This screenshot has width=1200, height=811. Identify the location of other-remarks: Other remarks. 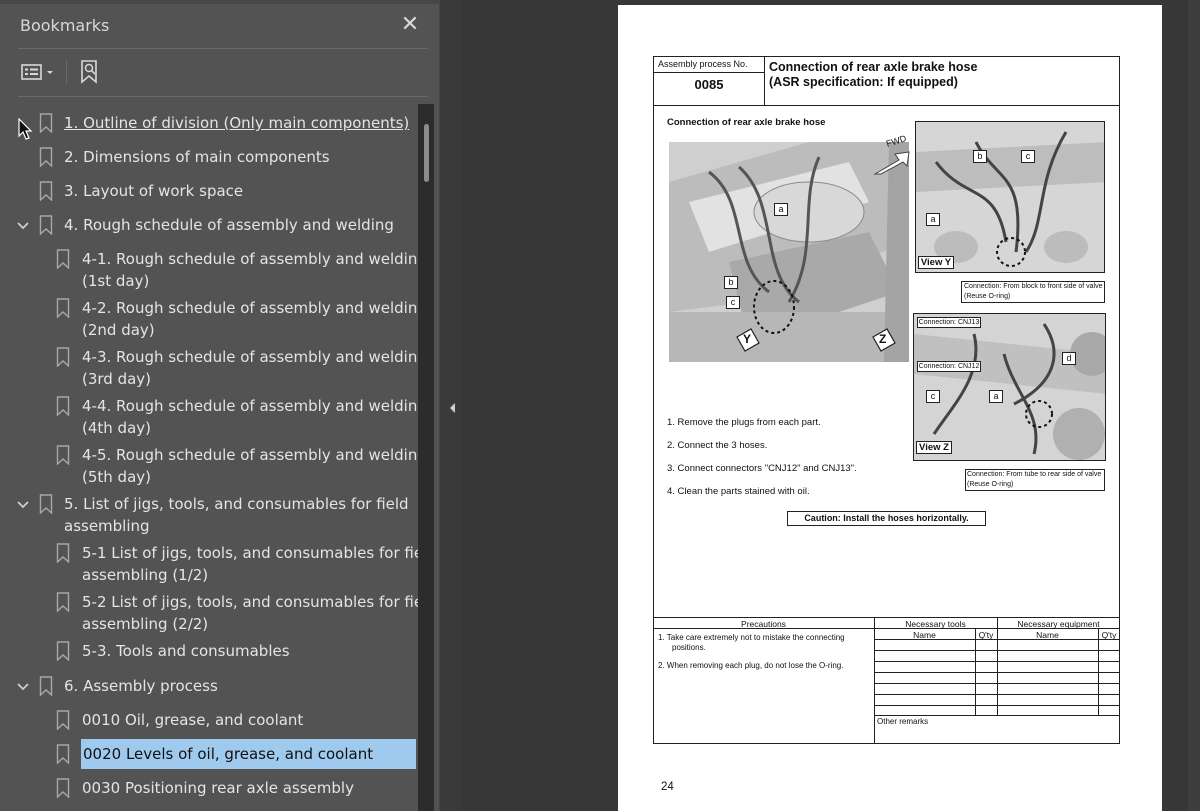
(903, 721).